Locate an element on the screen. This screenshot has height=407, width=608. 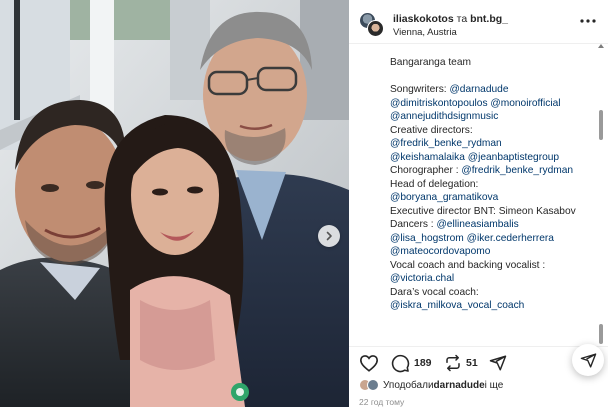
mention-link: @boryana_gramatikova is located at coordinates (444, 197).